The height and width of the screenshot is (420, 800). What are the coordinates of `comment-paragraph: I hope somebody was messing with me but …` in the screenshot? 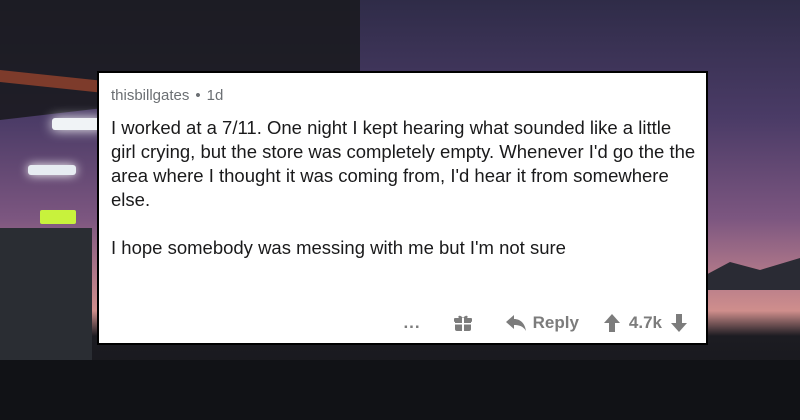 It's located at (338, 247).